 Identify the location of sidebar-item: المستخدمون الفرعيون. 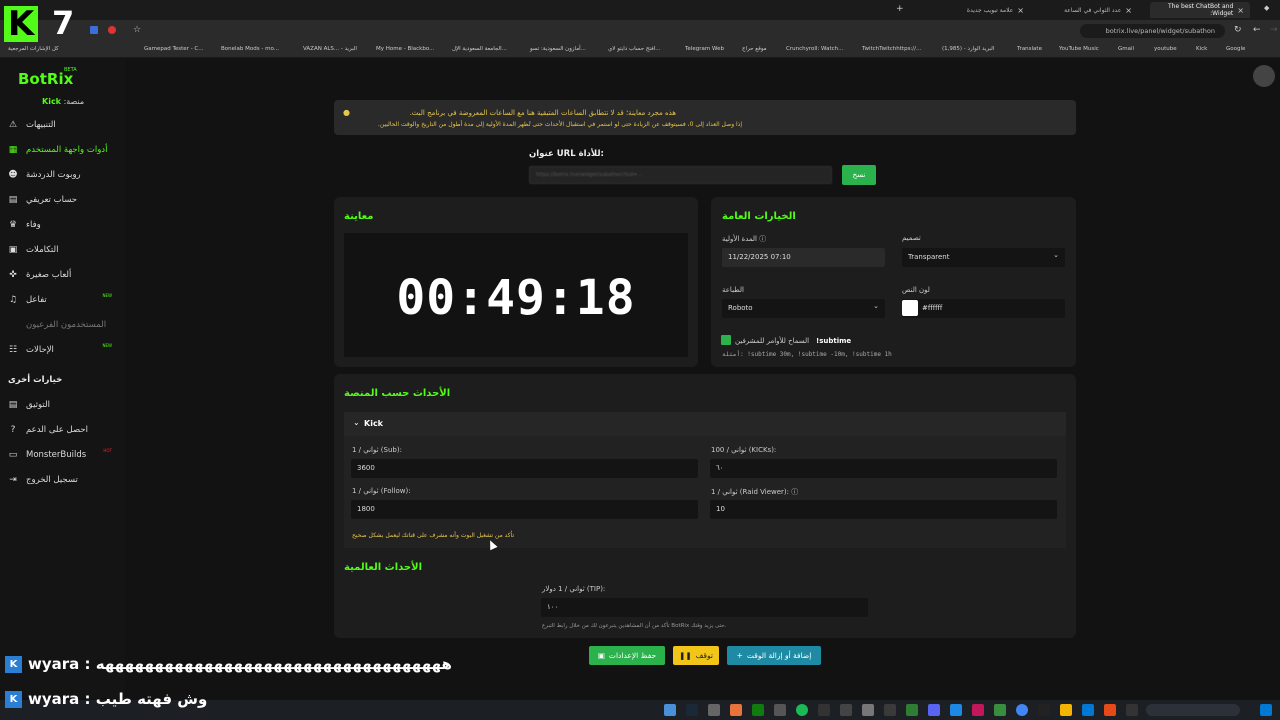
(64, 325).